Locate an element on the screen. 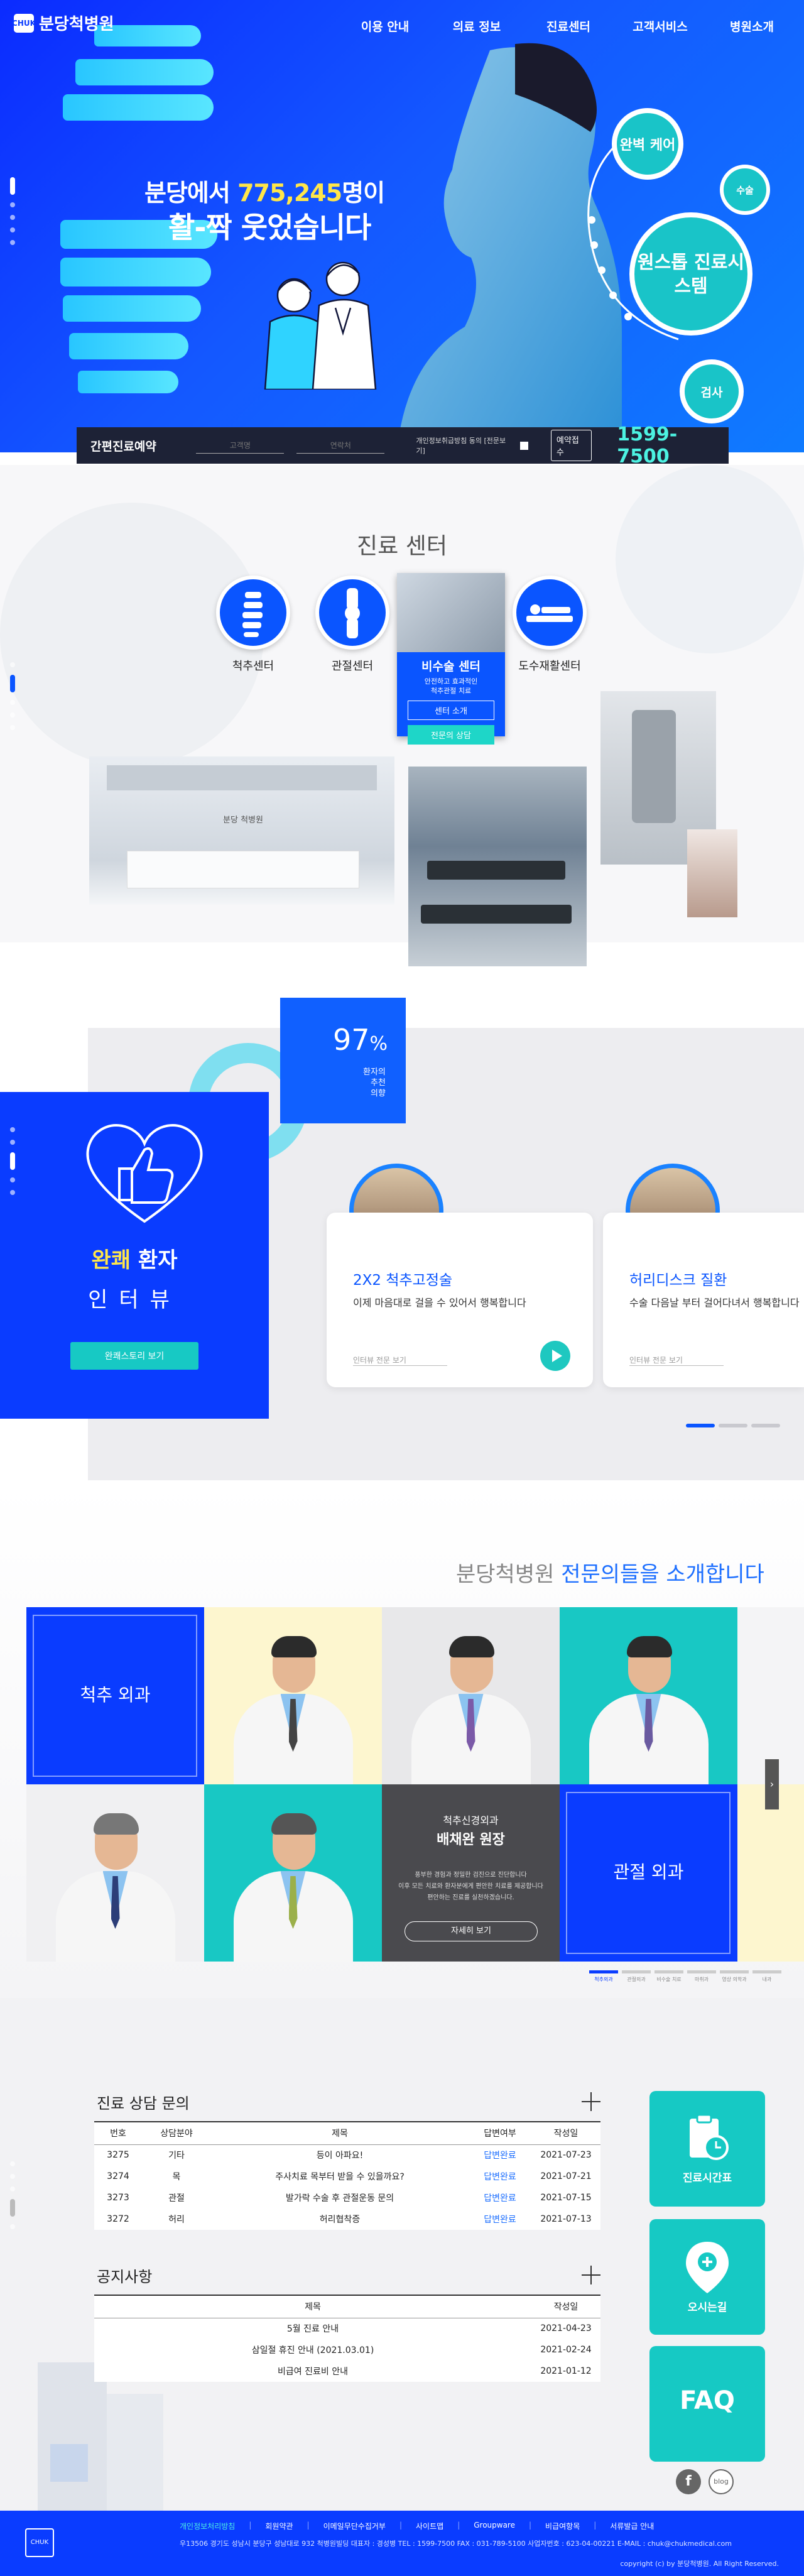  phone-input is located at coordinates (341, 445).